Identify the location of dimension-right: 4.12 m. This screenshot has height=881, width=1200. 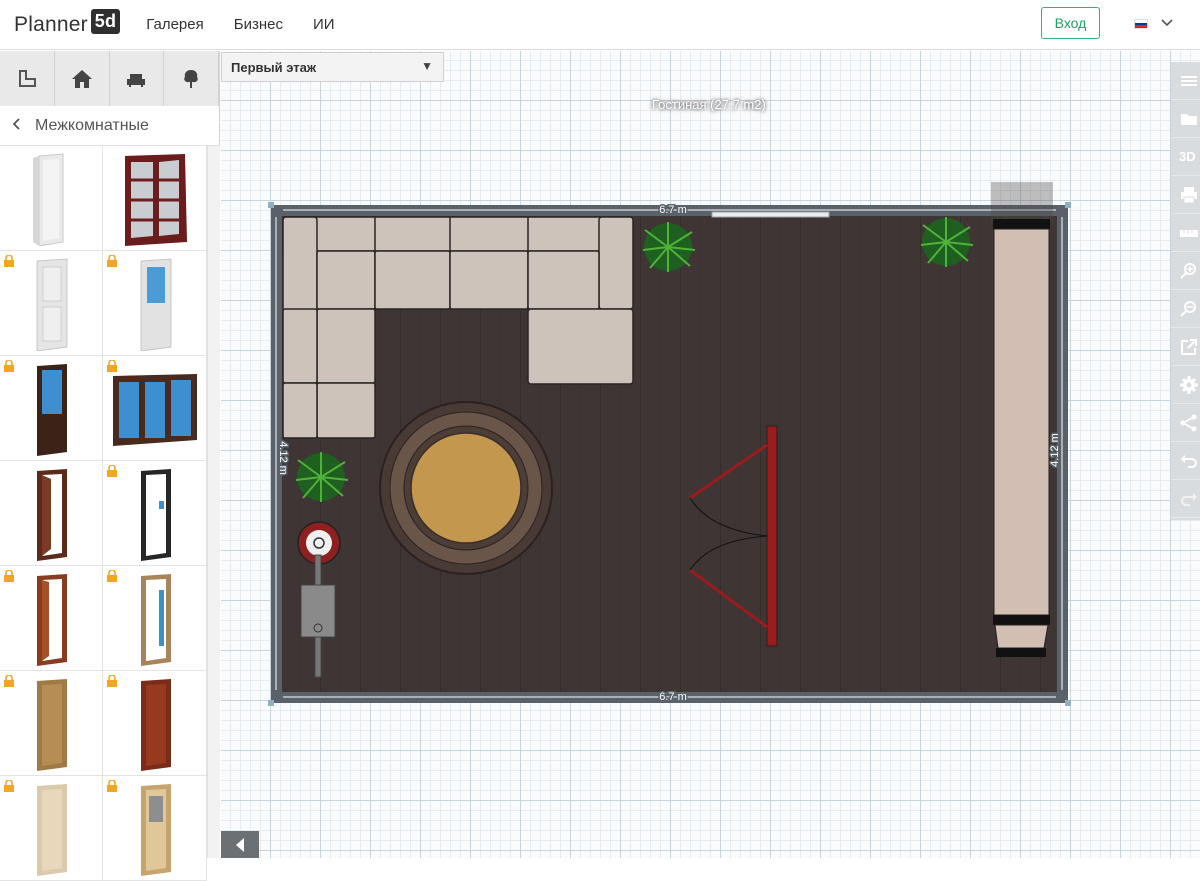
(1055, 450).